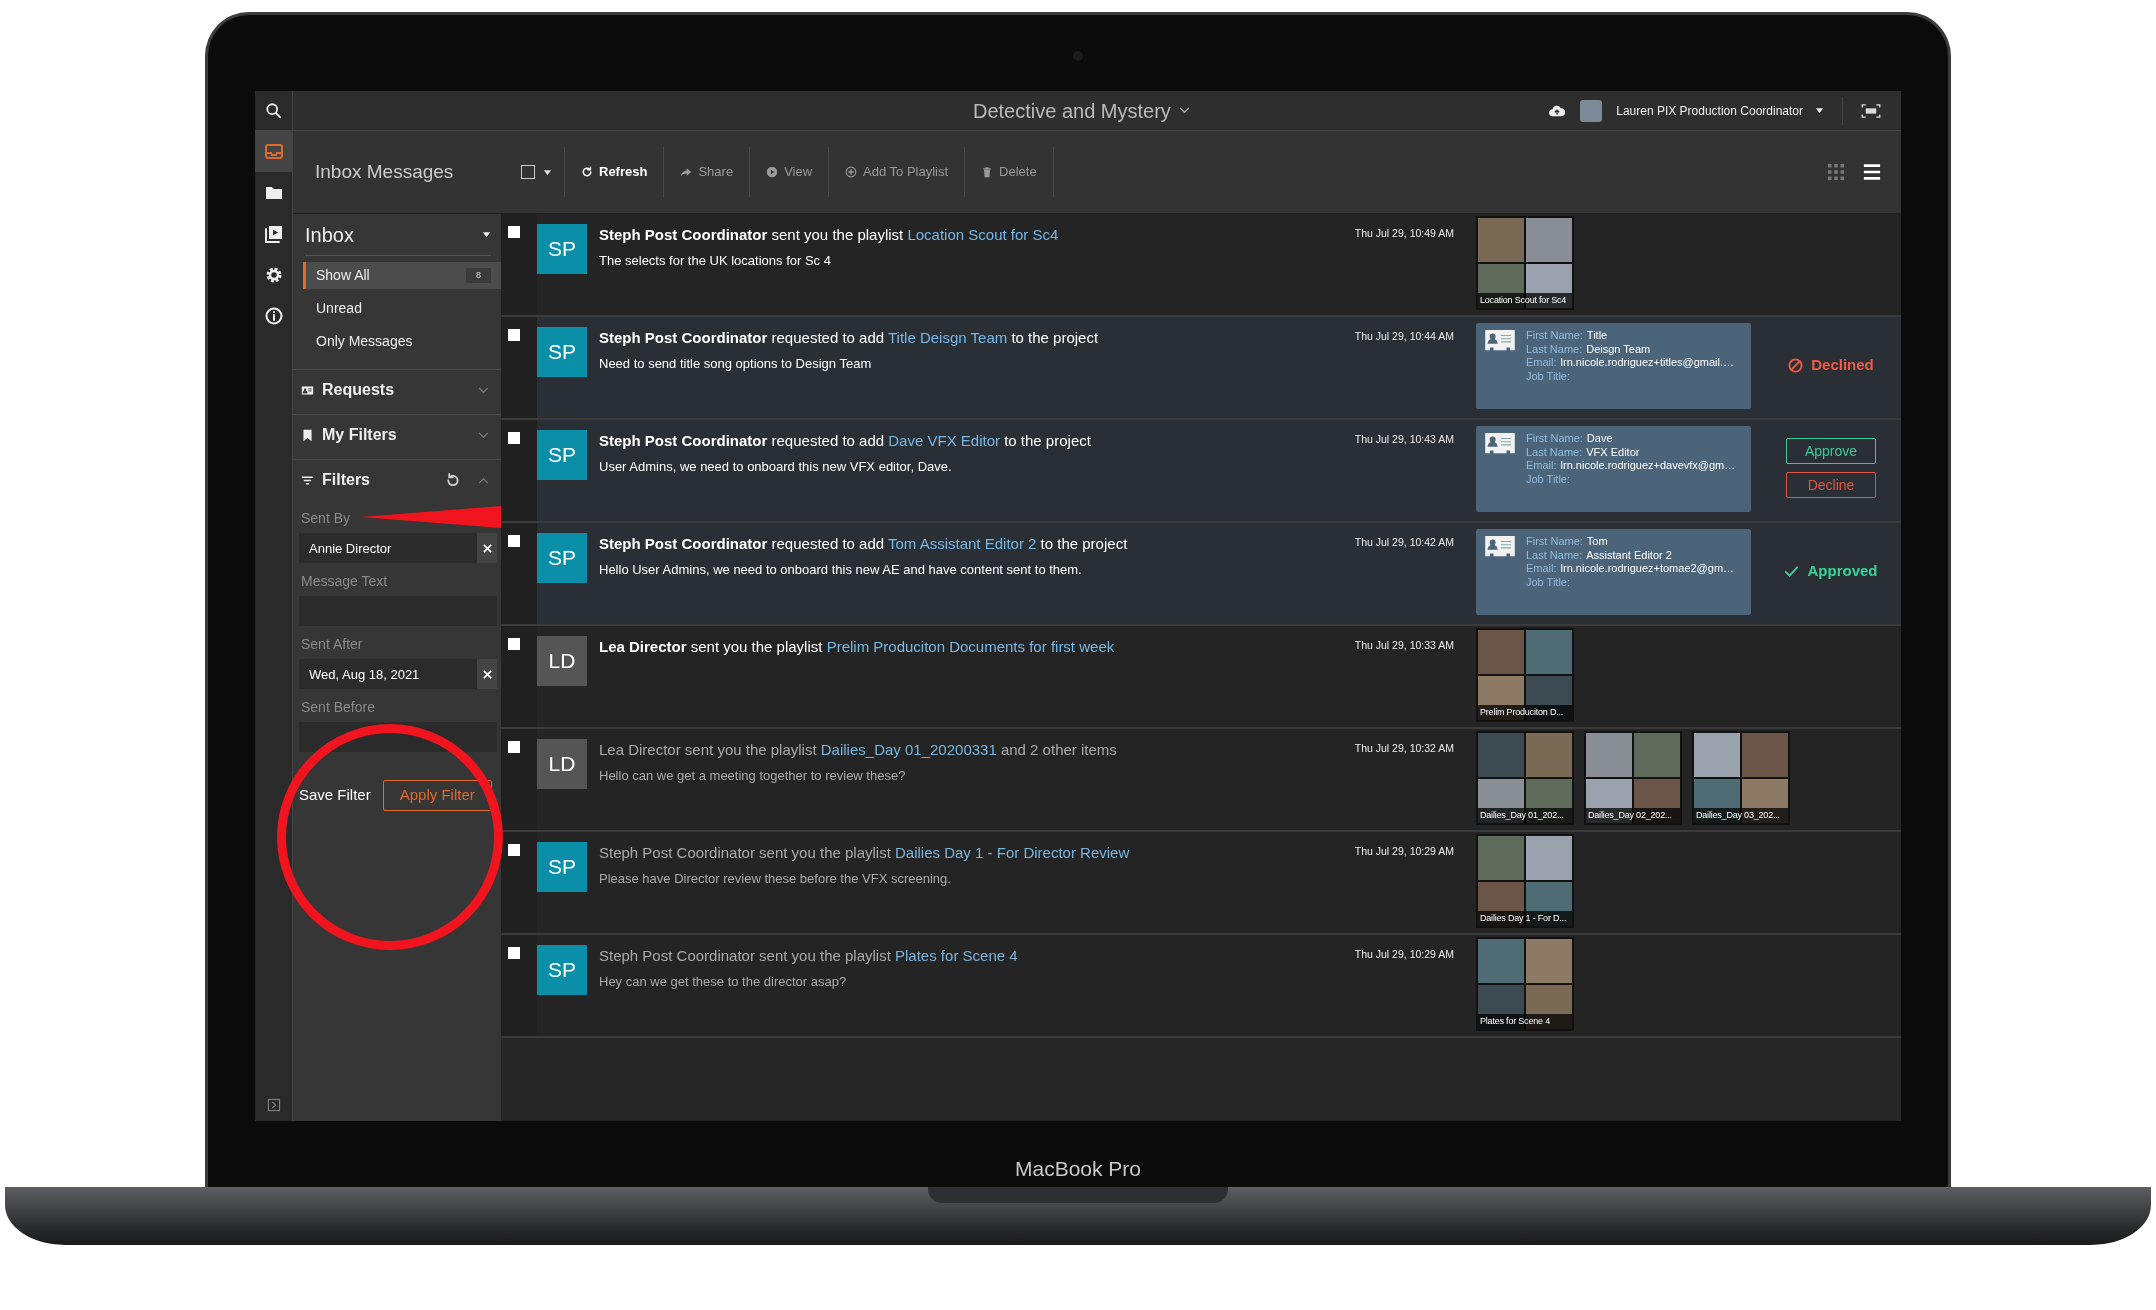 The height and width of the screenshot is (1310, 2156). What do you see at coordinates (273, 110) in the screenshot?
I see `search-icon` at bounding box center [273, 110].